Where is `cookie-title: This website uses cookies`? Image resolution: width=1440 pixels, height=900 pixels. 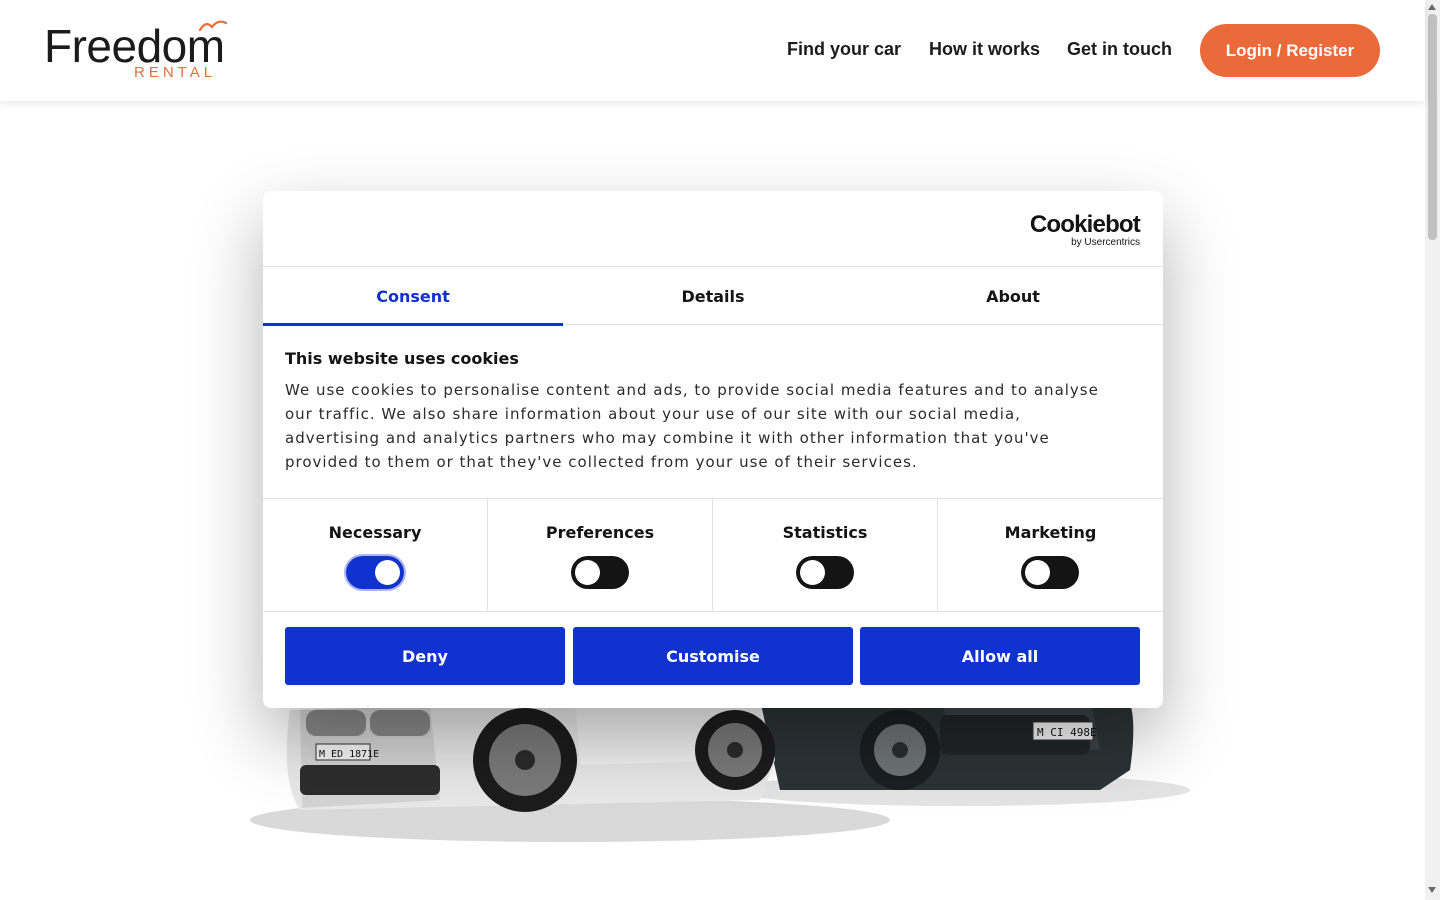
cookie-title: This website uses cookies is located at coordinates (402, 358).